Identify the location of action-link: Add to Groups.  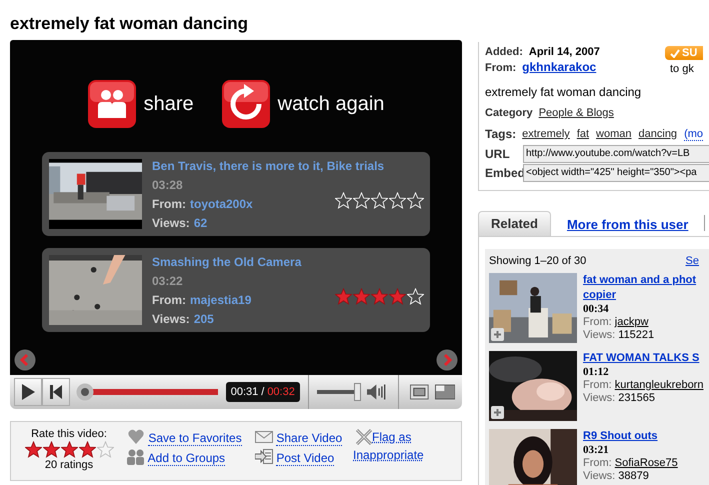
(187, 458).